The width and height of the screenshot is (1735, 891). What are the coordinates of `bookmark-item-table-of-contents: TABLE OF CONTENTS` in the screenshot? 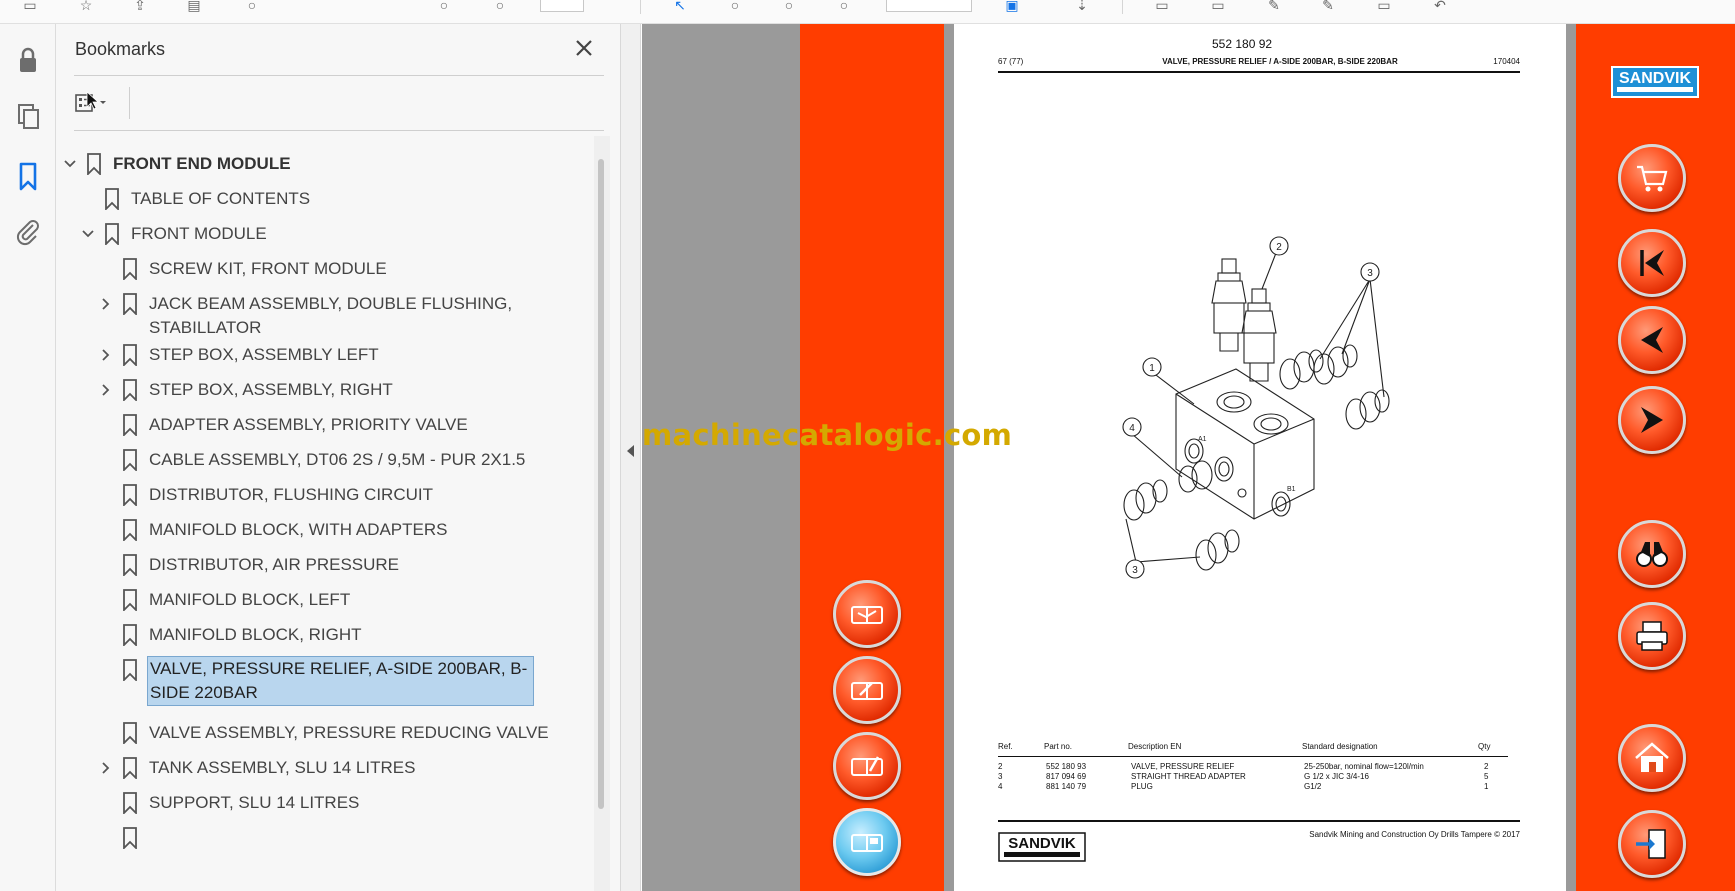 It's located at (324, 199).